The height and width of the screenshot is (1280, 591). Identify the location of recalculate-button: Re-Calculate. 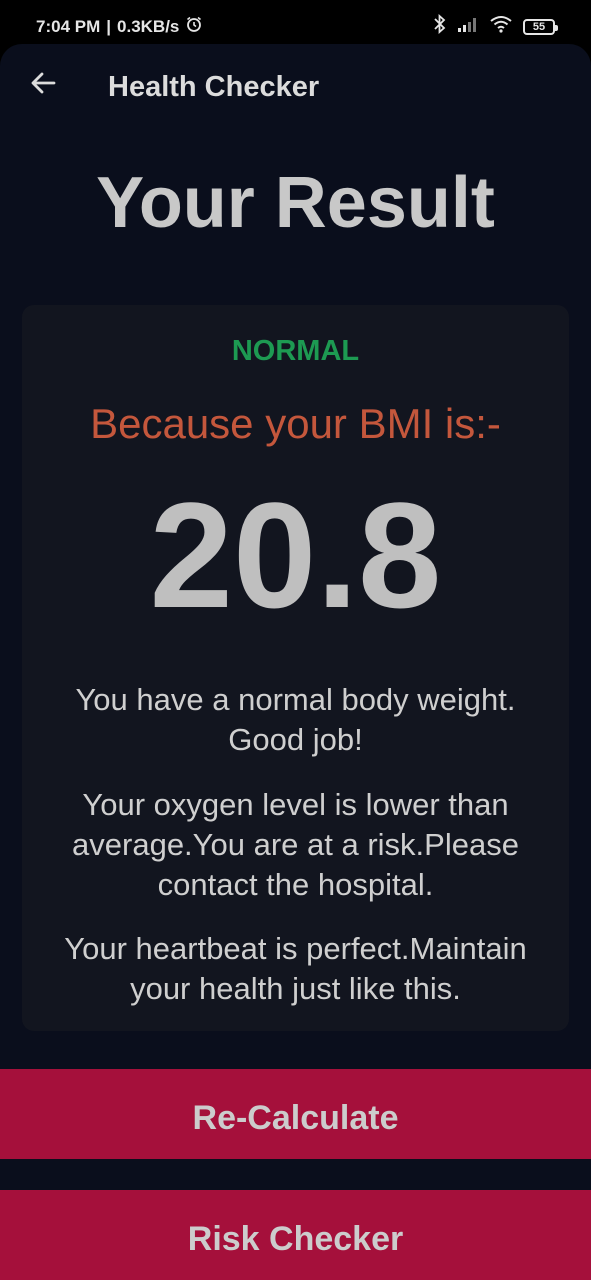
(295, 1114).